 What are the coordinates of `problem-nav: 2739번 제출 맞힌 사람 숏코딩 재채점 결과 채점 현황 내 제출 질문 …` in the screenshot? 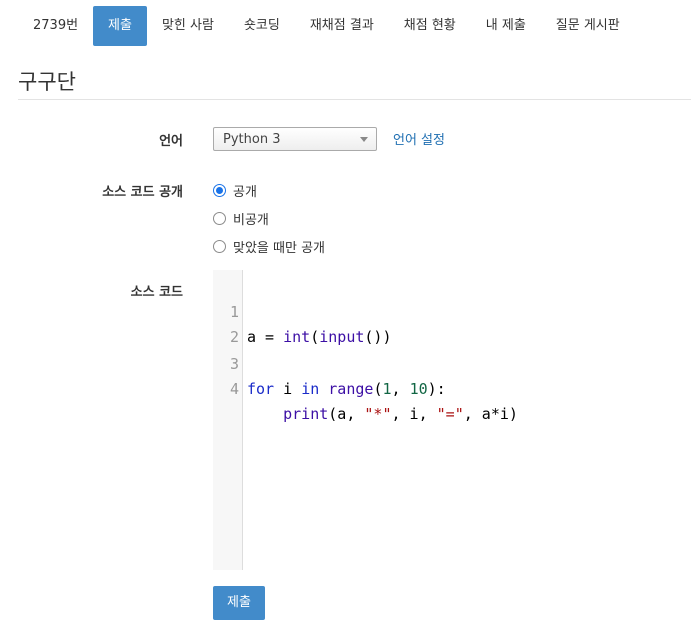 It's located at (326, 26).